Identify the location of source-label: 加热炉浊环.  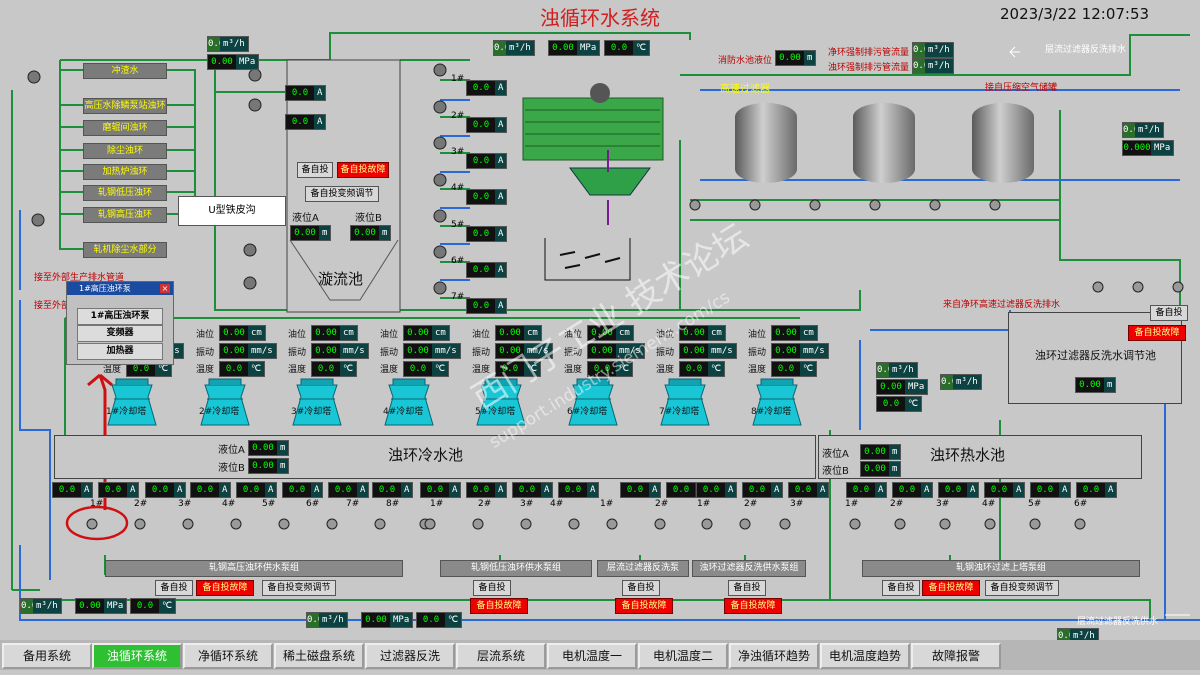
(125, 172).